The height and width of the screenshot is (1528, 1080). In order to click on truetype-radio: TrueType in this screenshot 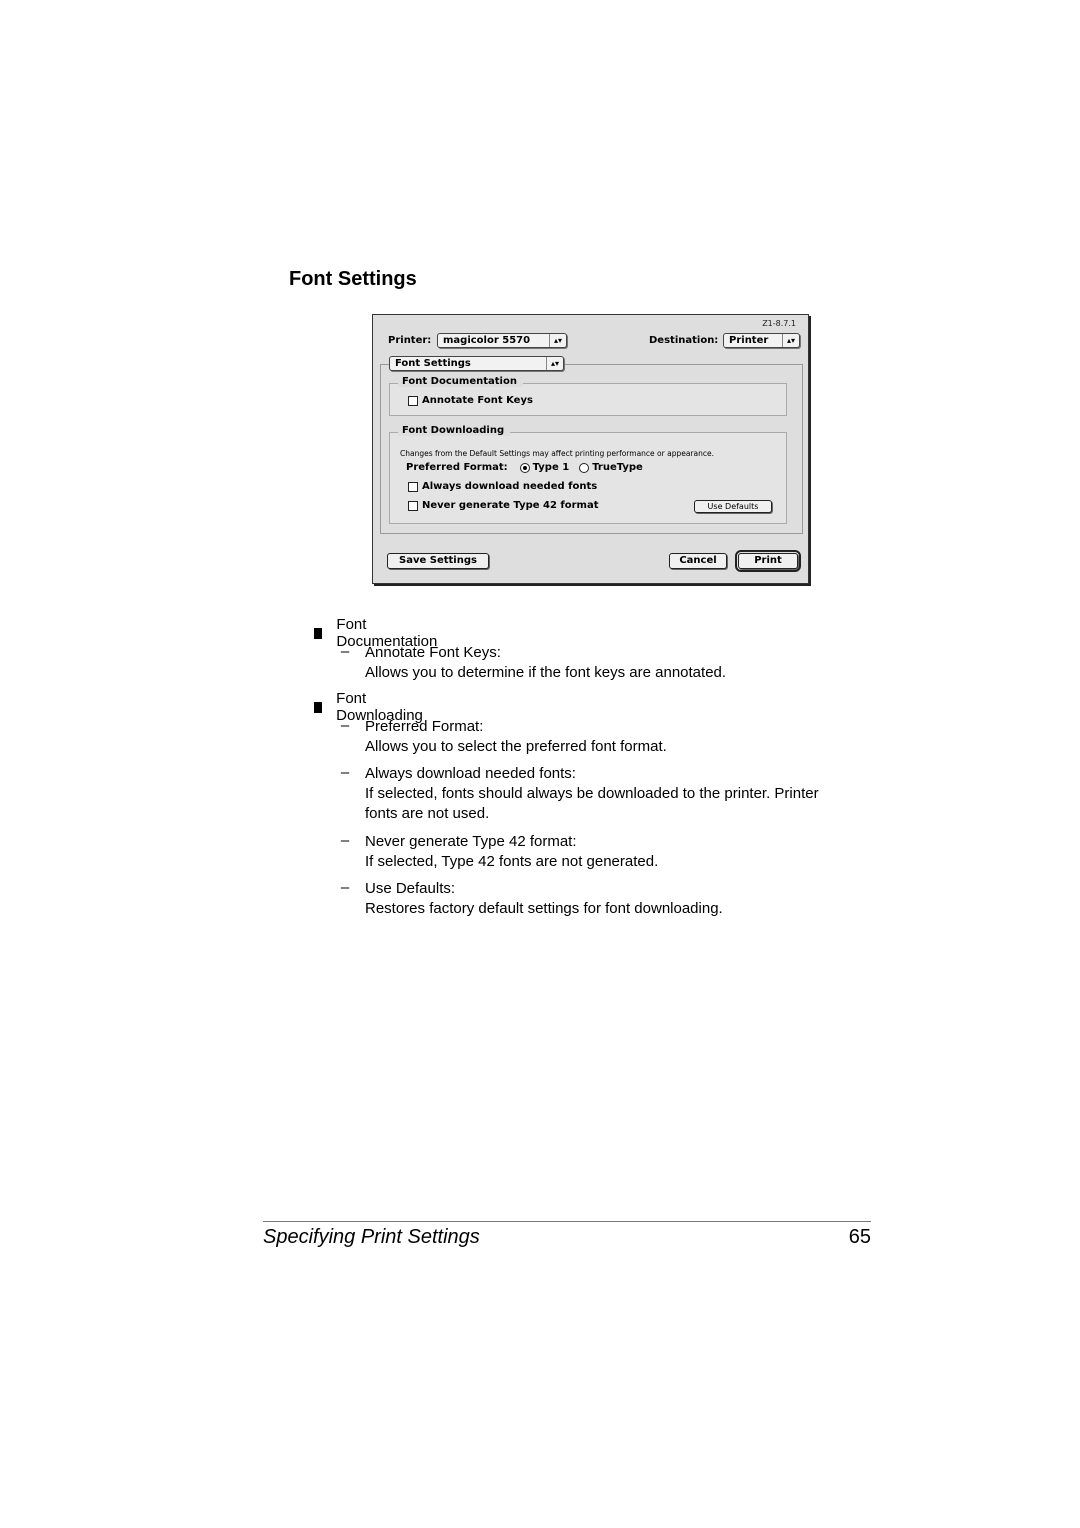, I will do `click(611, 467)`.